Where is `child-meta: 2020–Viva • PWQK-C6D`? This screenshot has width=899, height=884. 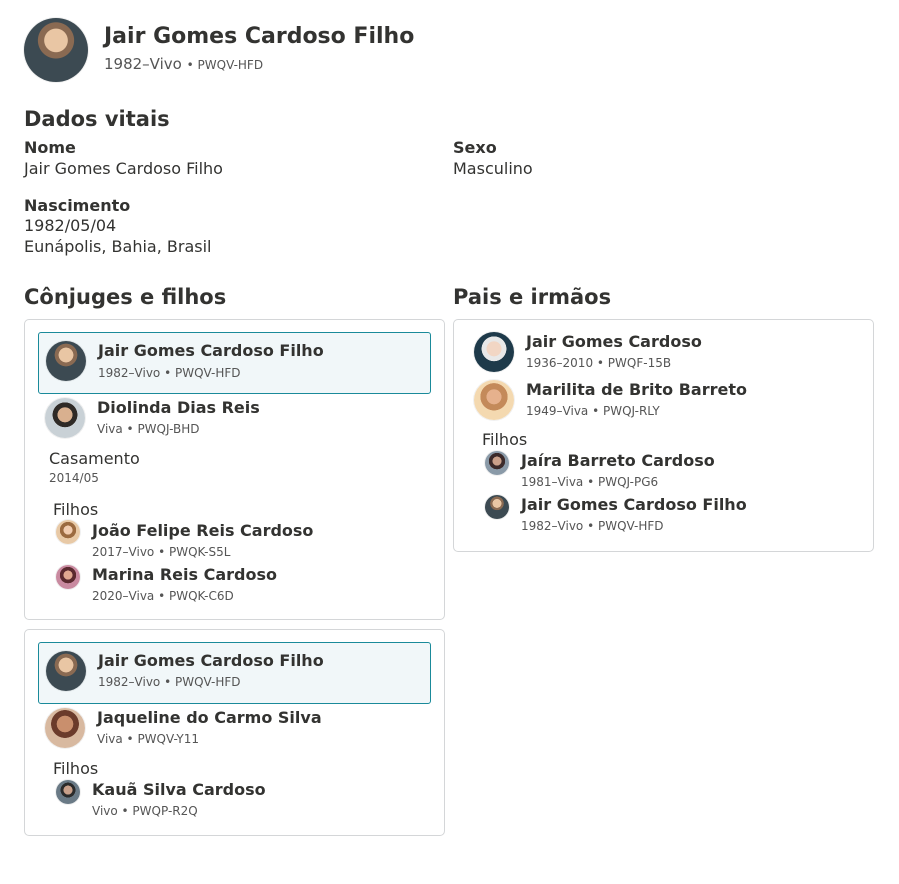
child-meta: 2020–Viva • PWQK-C6D is located at coordinates (163, 596).